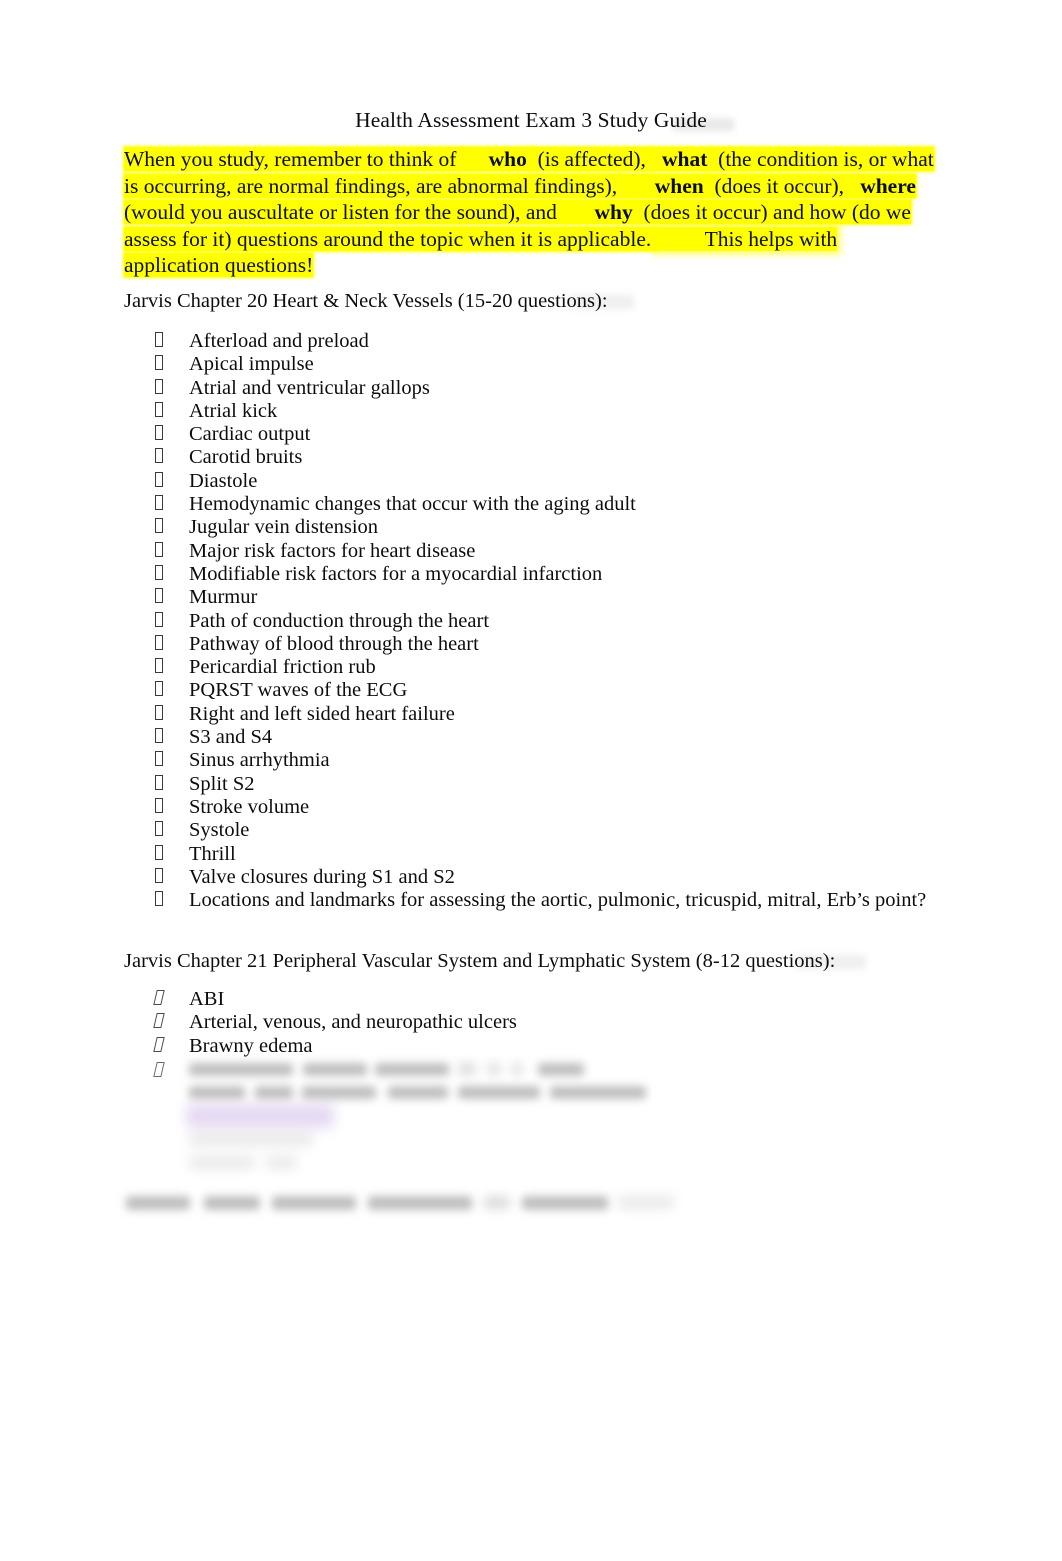  Describe the element at coordinates (539, 411) in the screenshot. I see `list-item: Atrial kick` at that location.